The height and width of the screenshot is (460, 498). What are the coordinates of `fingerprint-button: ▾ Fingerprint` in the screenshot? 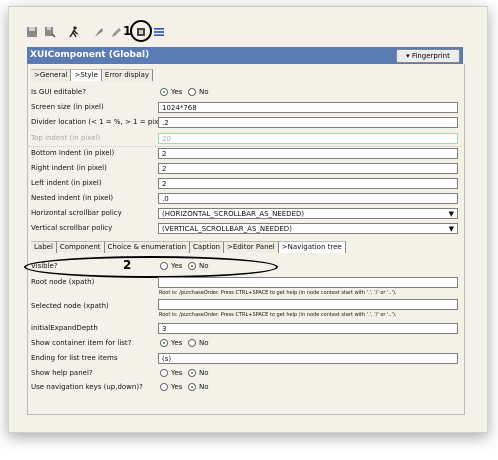 It's located at (428, 56).